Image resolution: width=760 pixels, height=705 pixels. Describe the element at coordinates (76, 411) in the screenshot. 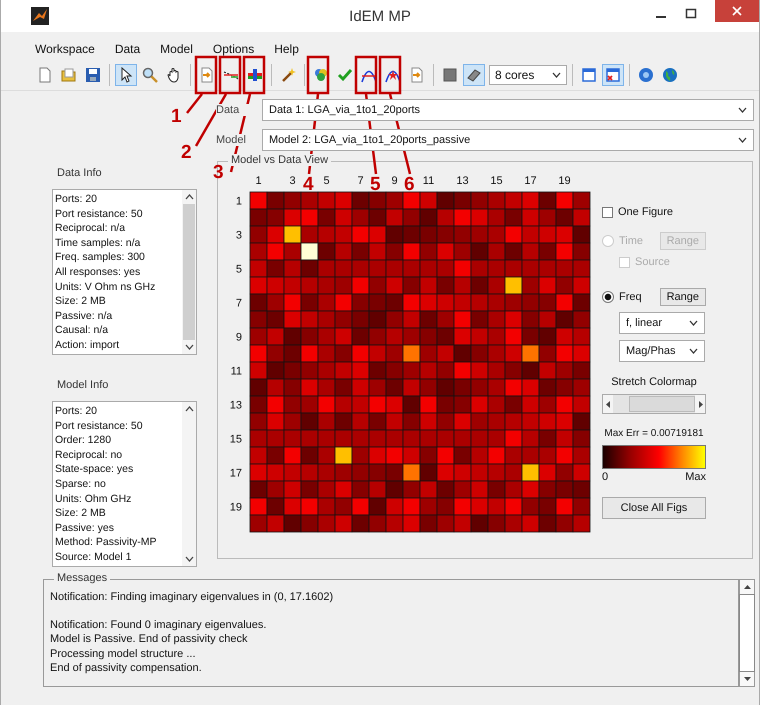

I see `info-line: Ports: 20` at that location.